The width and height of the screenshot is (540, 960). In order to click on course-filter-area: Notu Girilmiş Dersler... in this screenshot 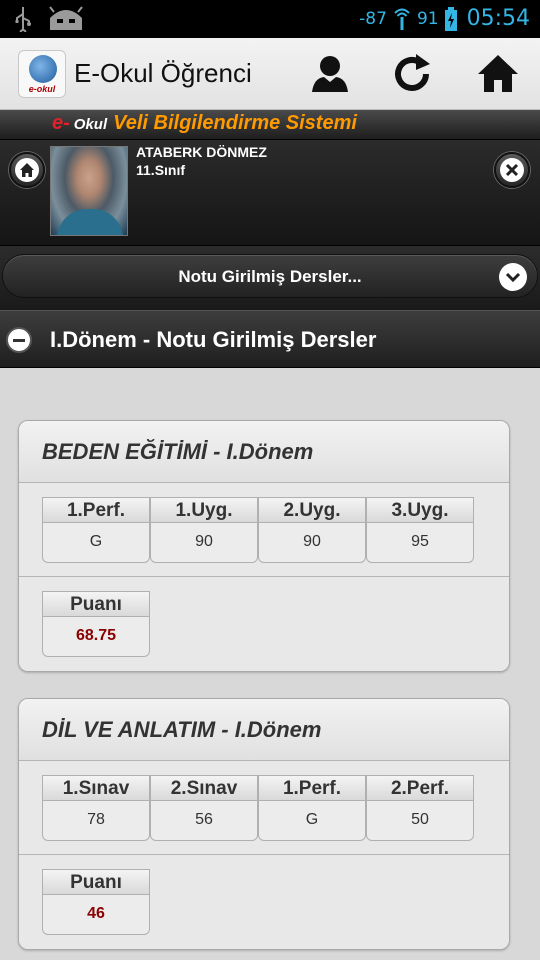, I will do `click(270, 278)`.